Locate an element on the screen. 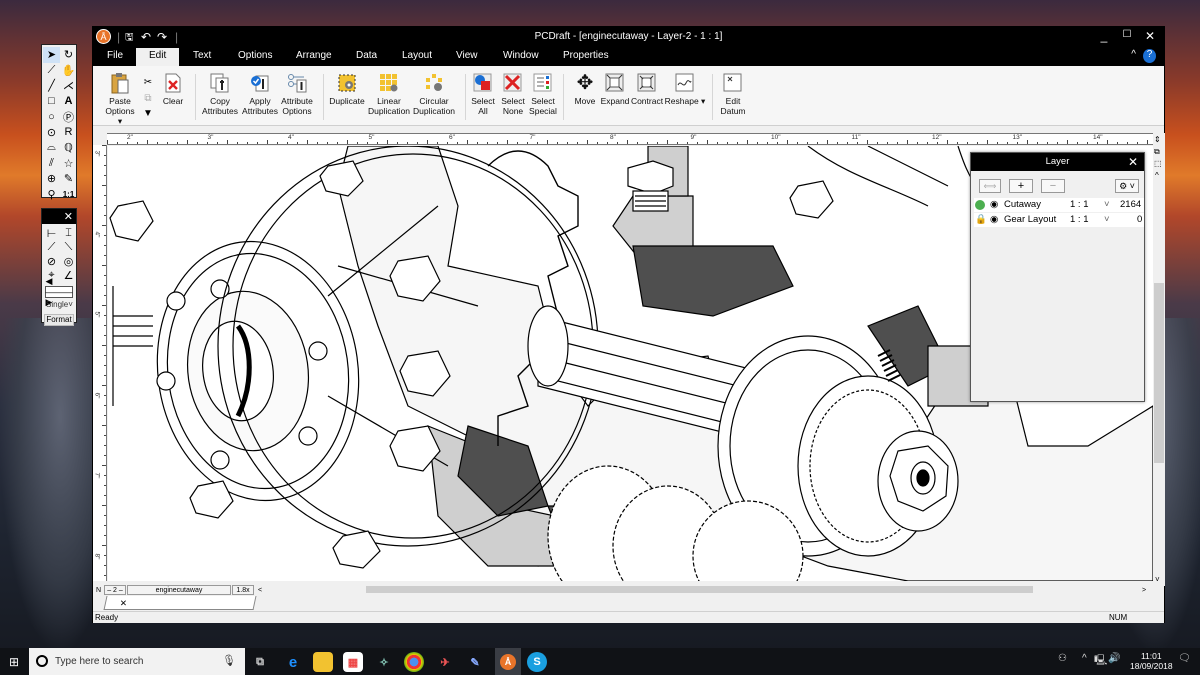 The width and height of the screenshot is (1200, 675). perpendicular-line-tool-icon: ⋌ is located at coordinates (68, 86).